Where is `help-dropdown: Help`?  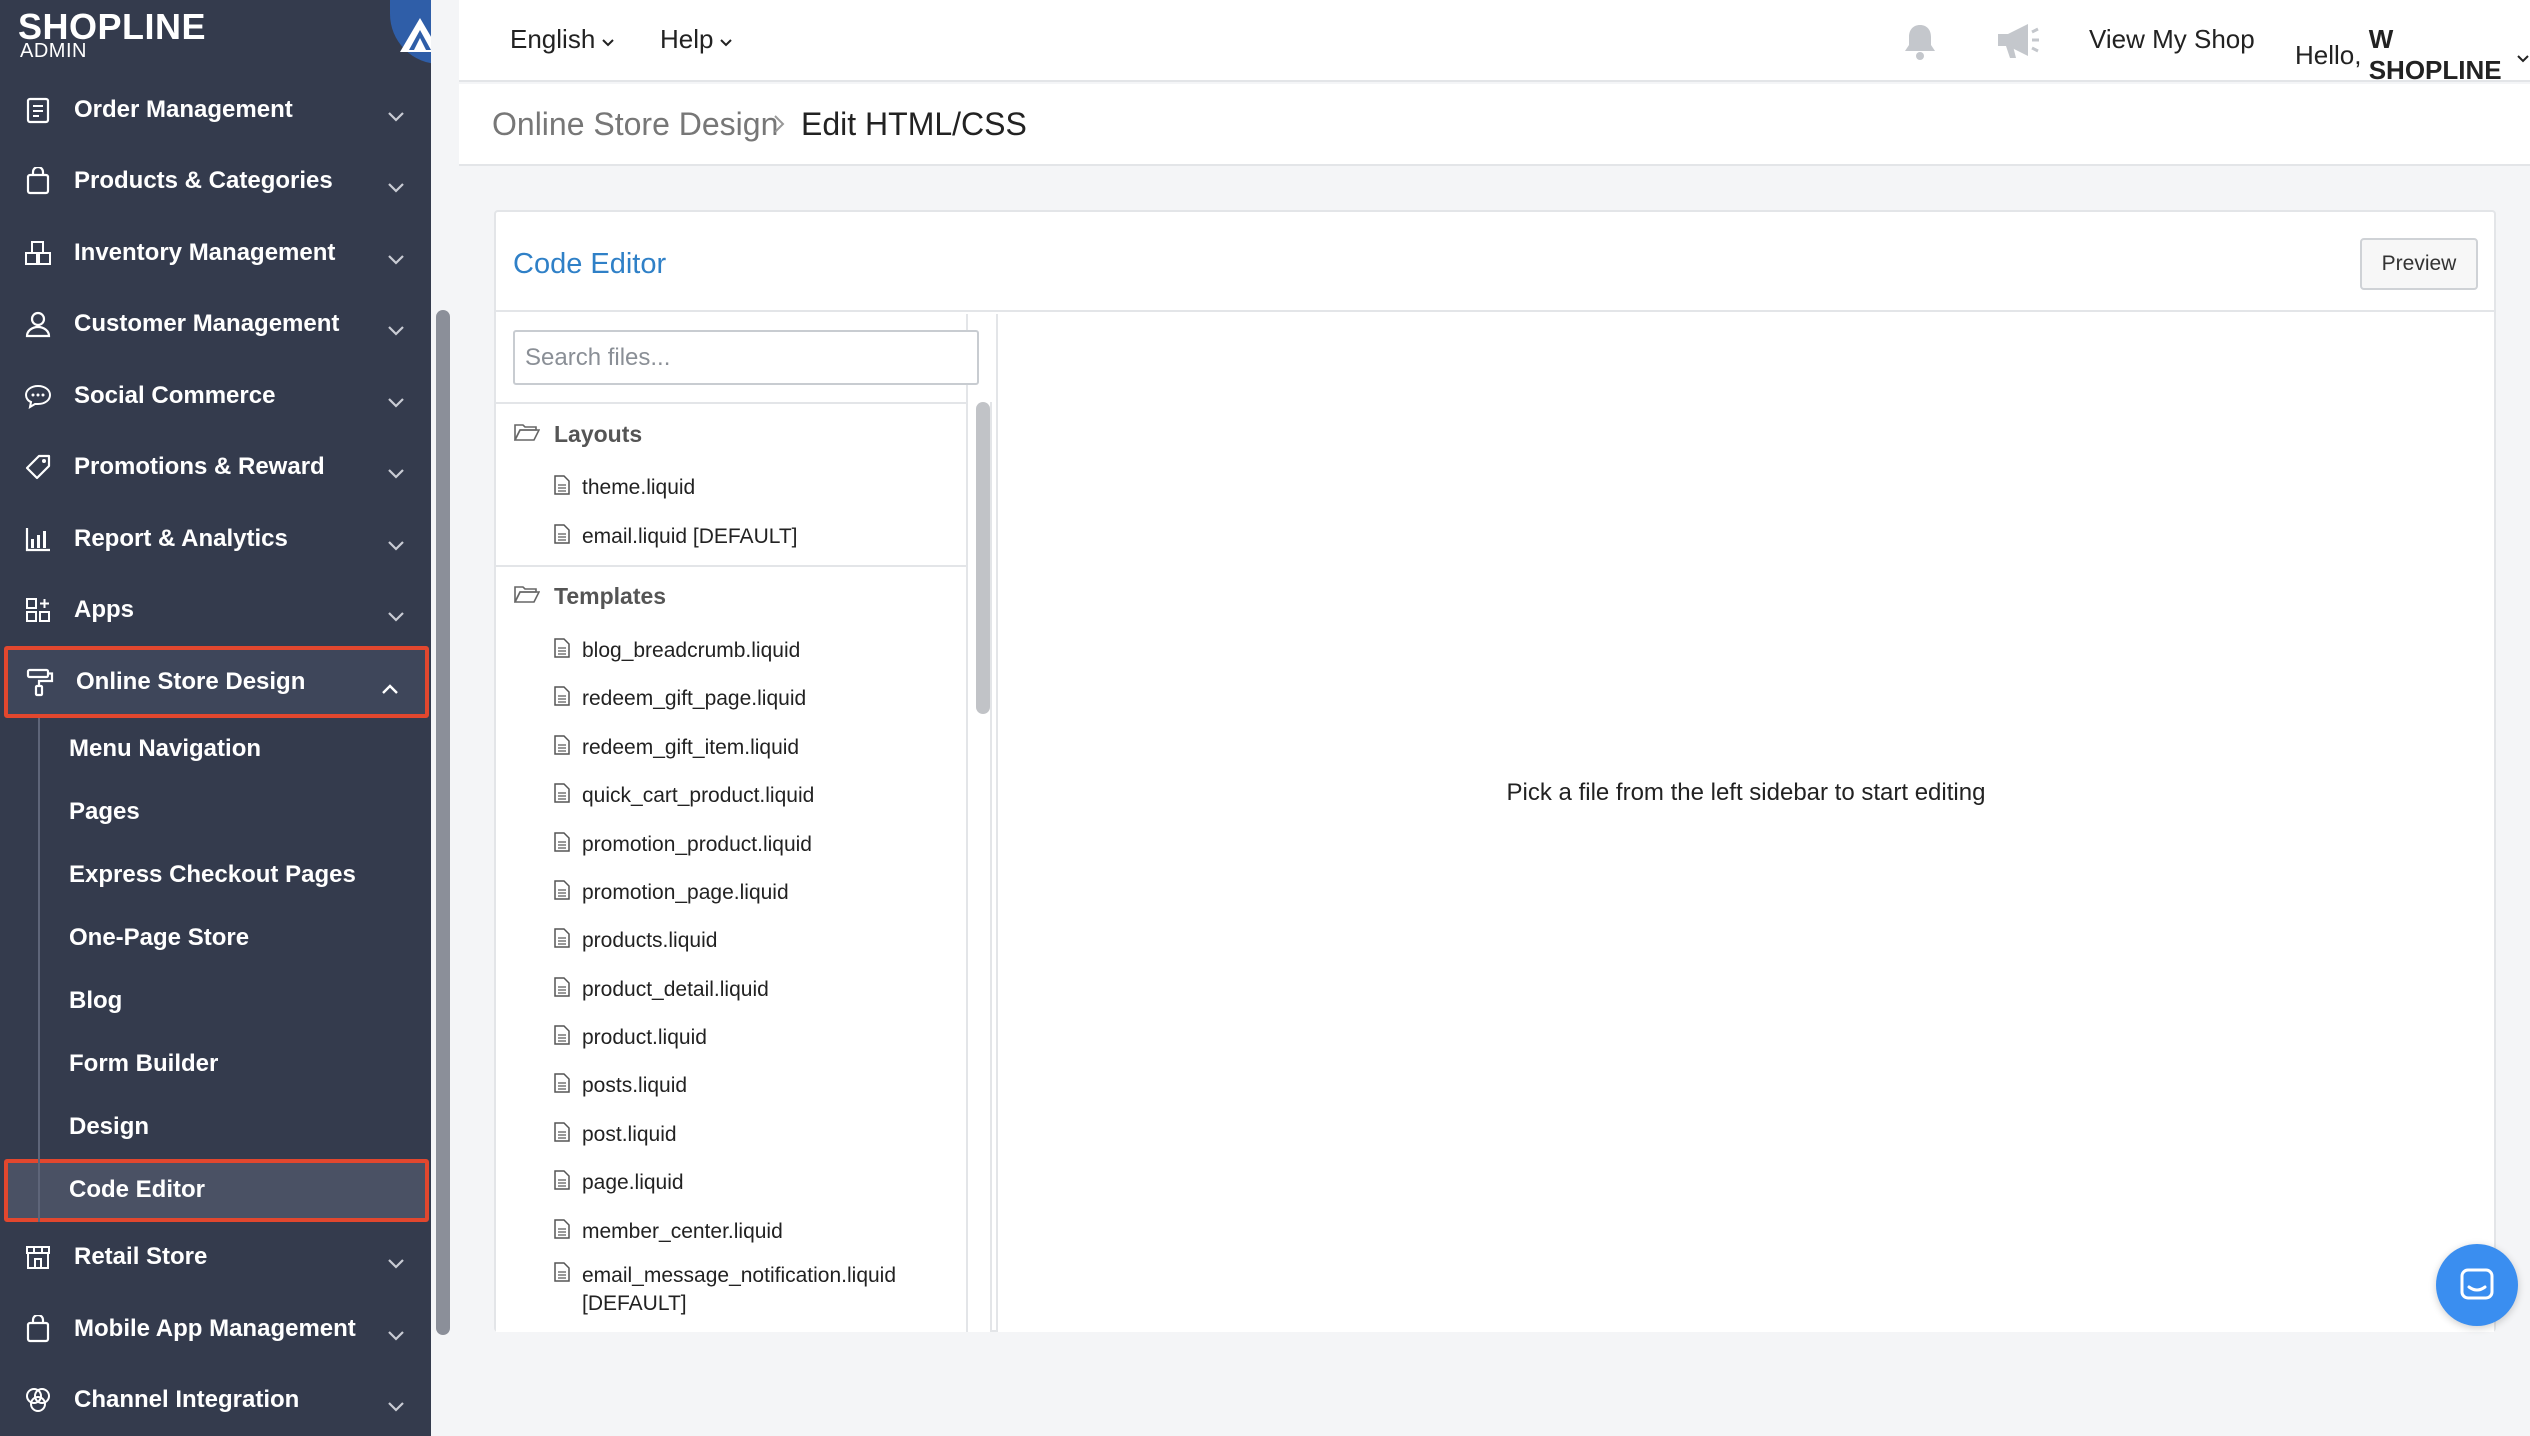 help-dropdown: Help is located at coordinates (696, 39).